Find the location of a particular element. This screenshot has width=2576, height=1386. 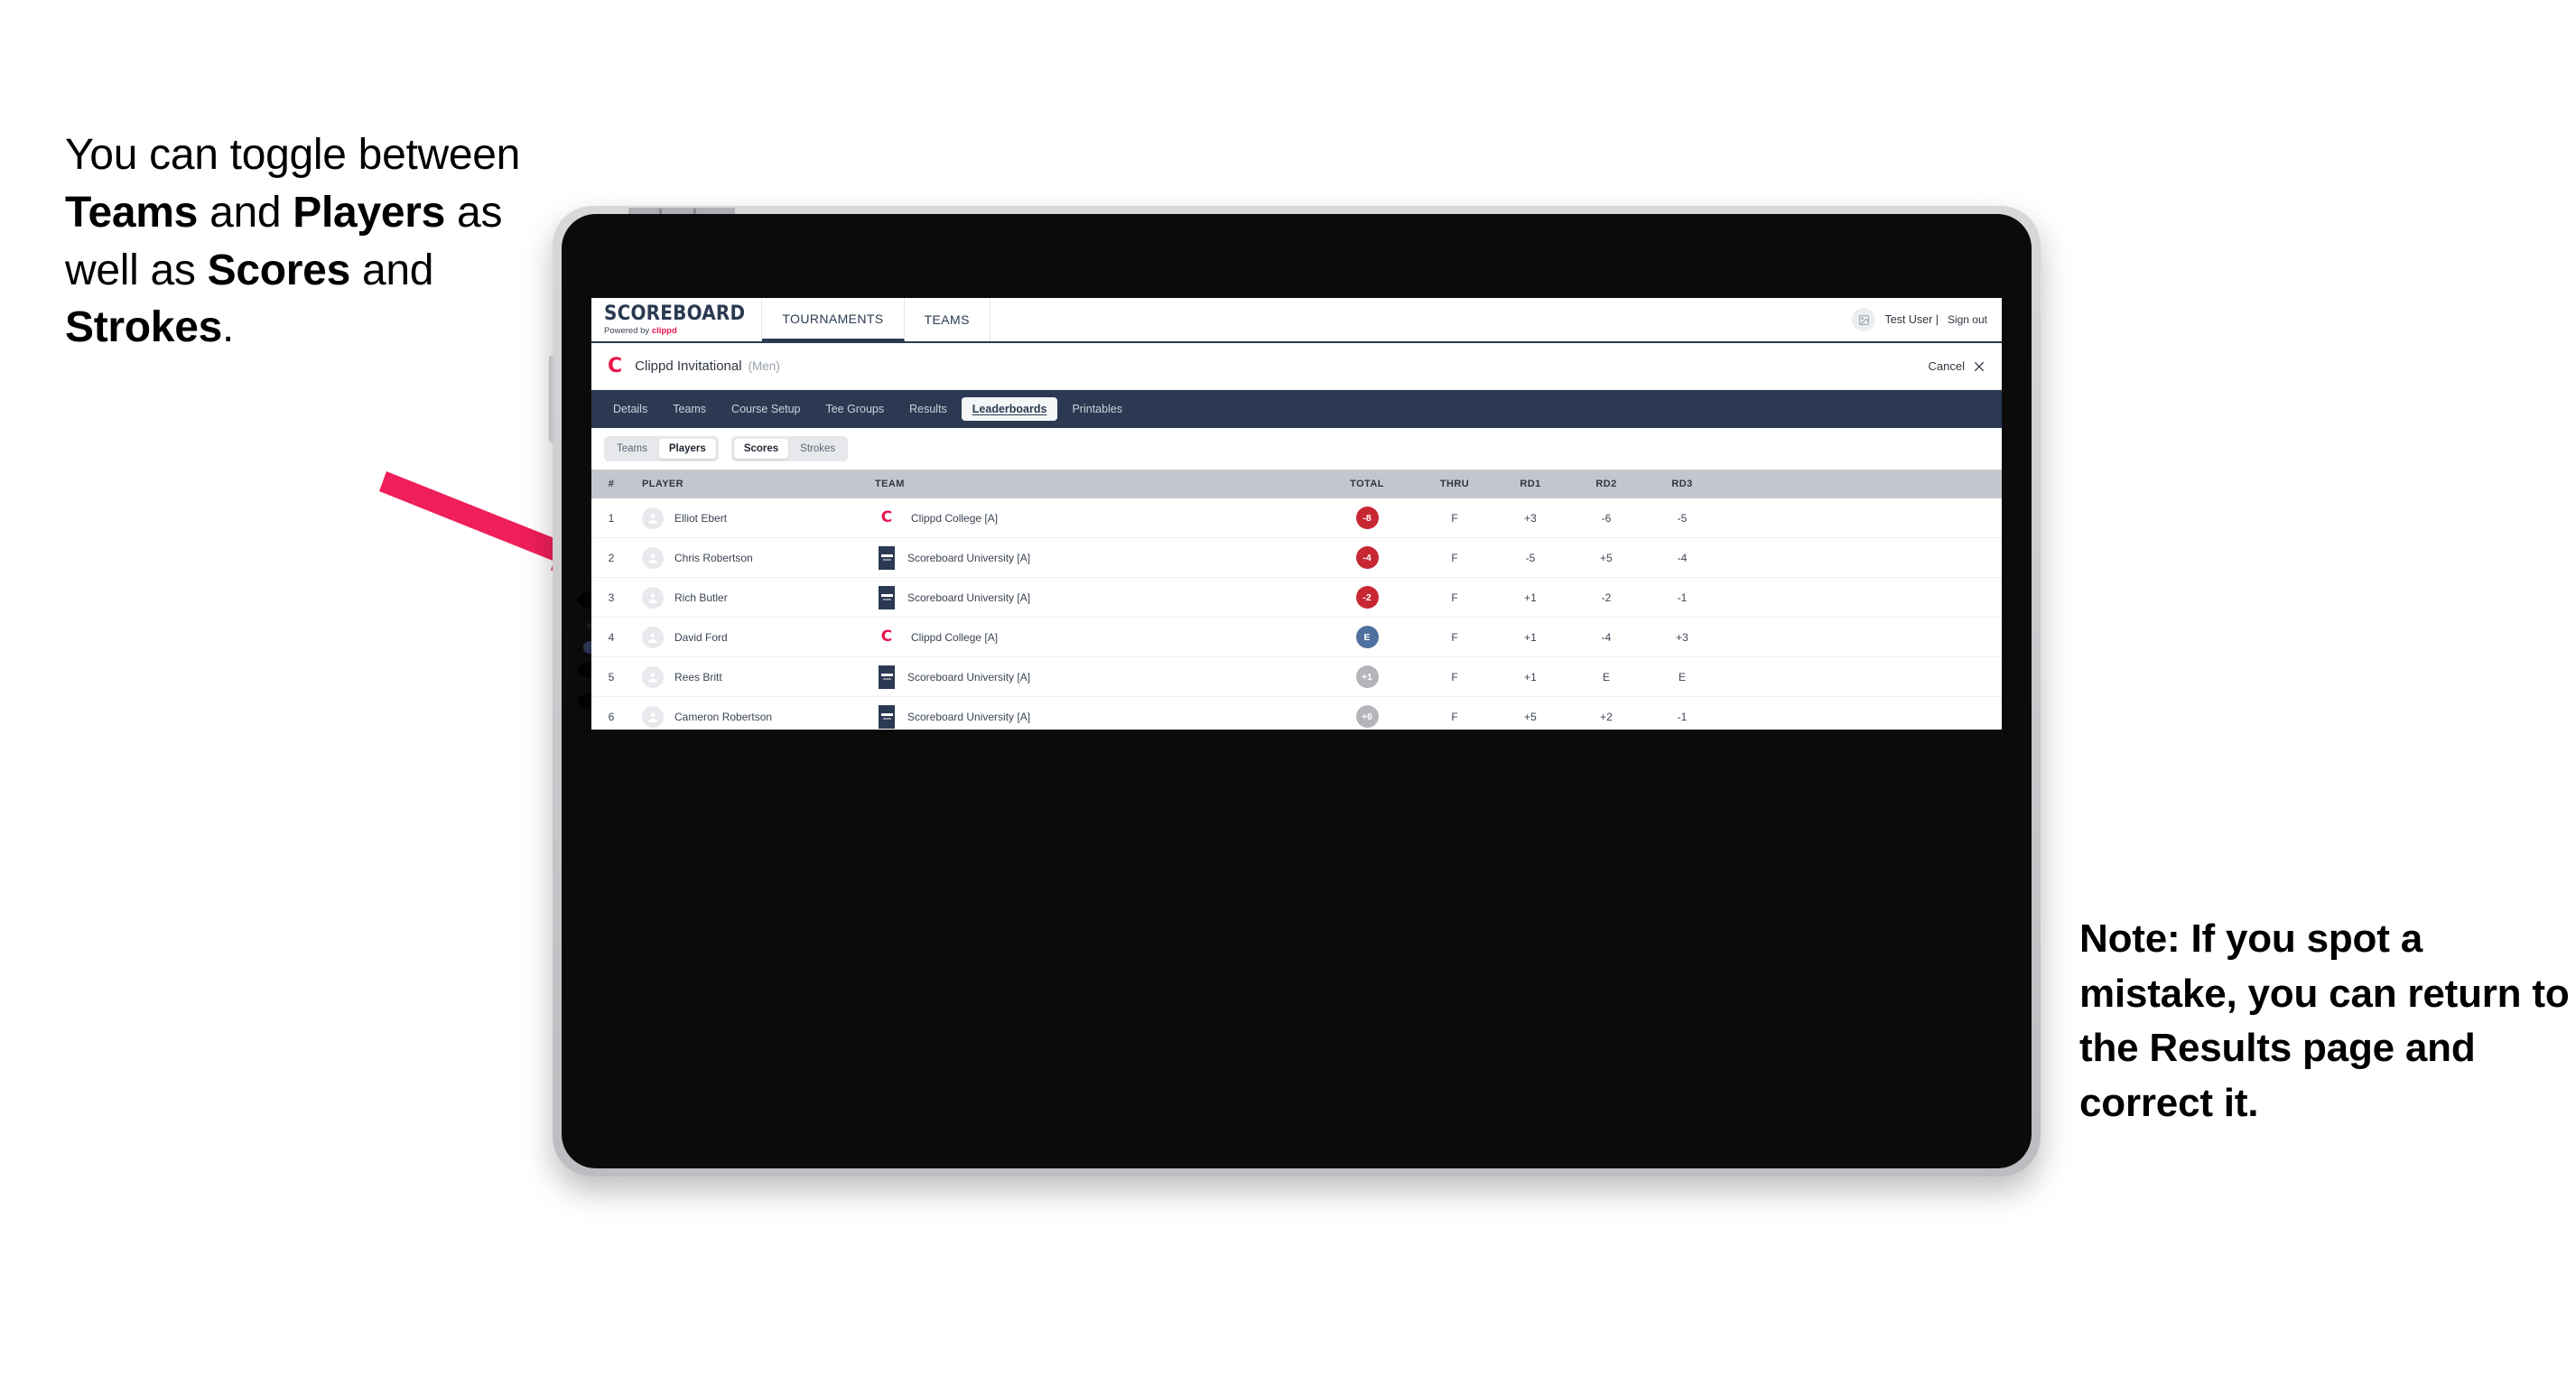

toggle-players: Players is located at coordinates (687, 449).